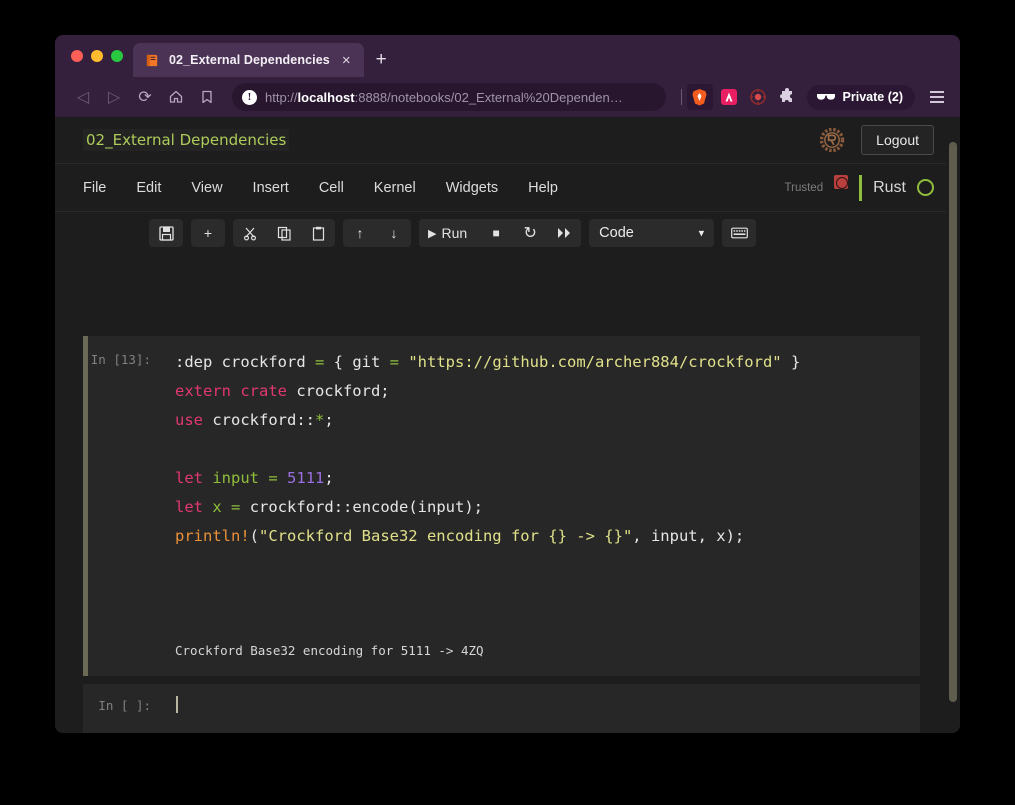 Image resolution: width=1015 pixels, height=805 pixels. I want to click on toolbar-group-move: ↑ ↓, so click(377, 233).